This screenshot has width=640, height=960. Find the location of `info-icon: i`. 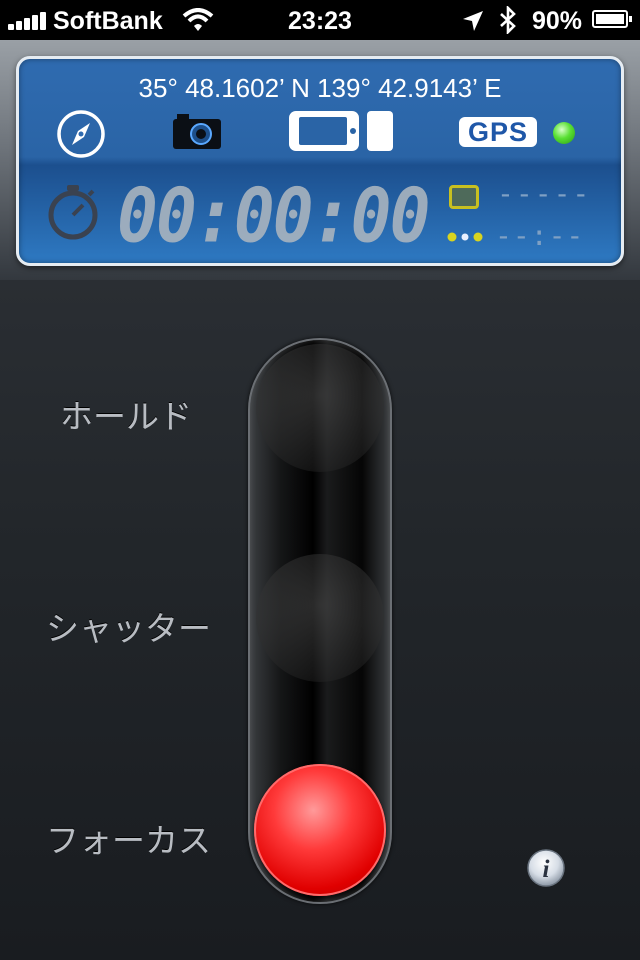

info-icon: i is located at coordinates (546, 868).